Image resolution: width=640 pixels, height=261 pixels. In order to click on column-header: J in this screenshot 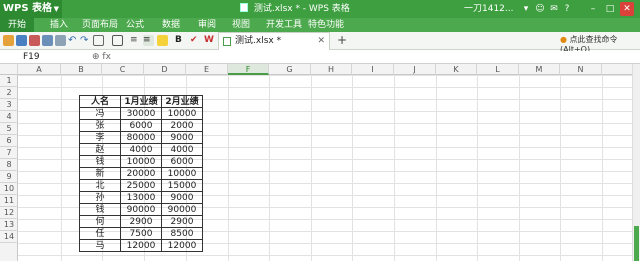, I will do `click(415, 69)`.